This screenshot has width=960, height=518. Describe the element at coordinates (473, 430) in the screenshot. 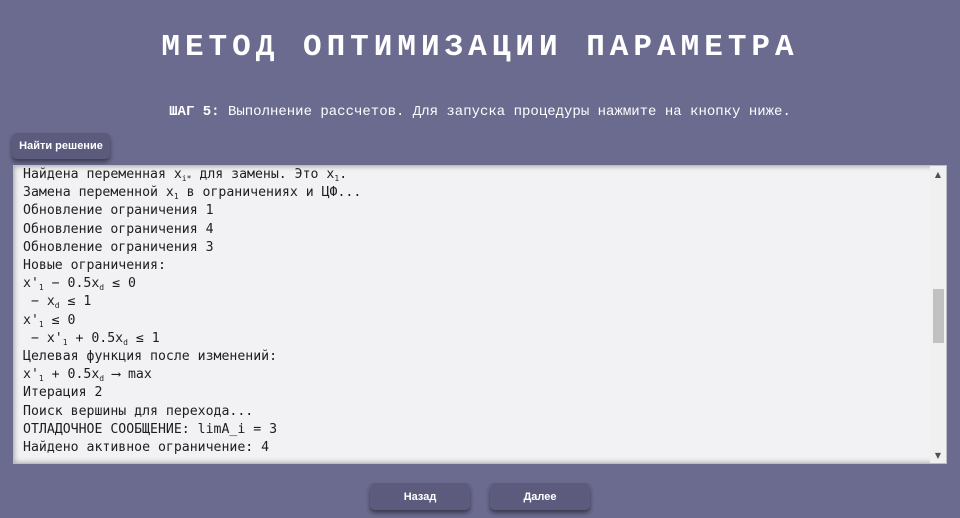

I see `log-line: ОТЛАДОЧНОЕ СООБЩЕНИЕ: limA_i = 3` at that location.